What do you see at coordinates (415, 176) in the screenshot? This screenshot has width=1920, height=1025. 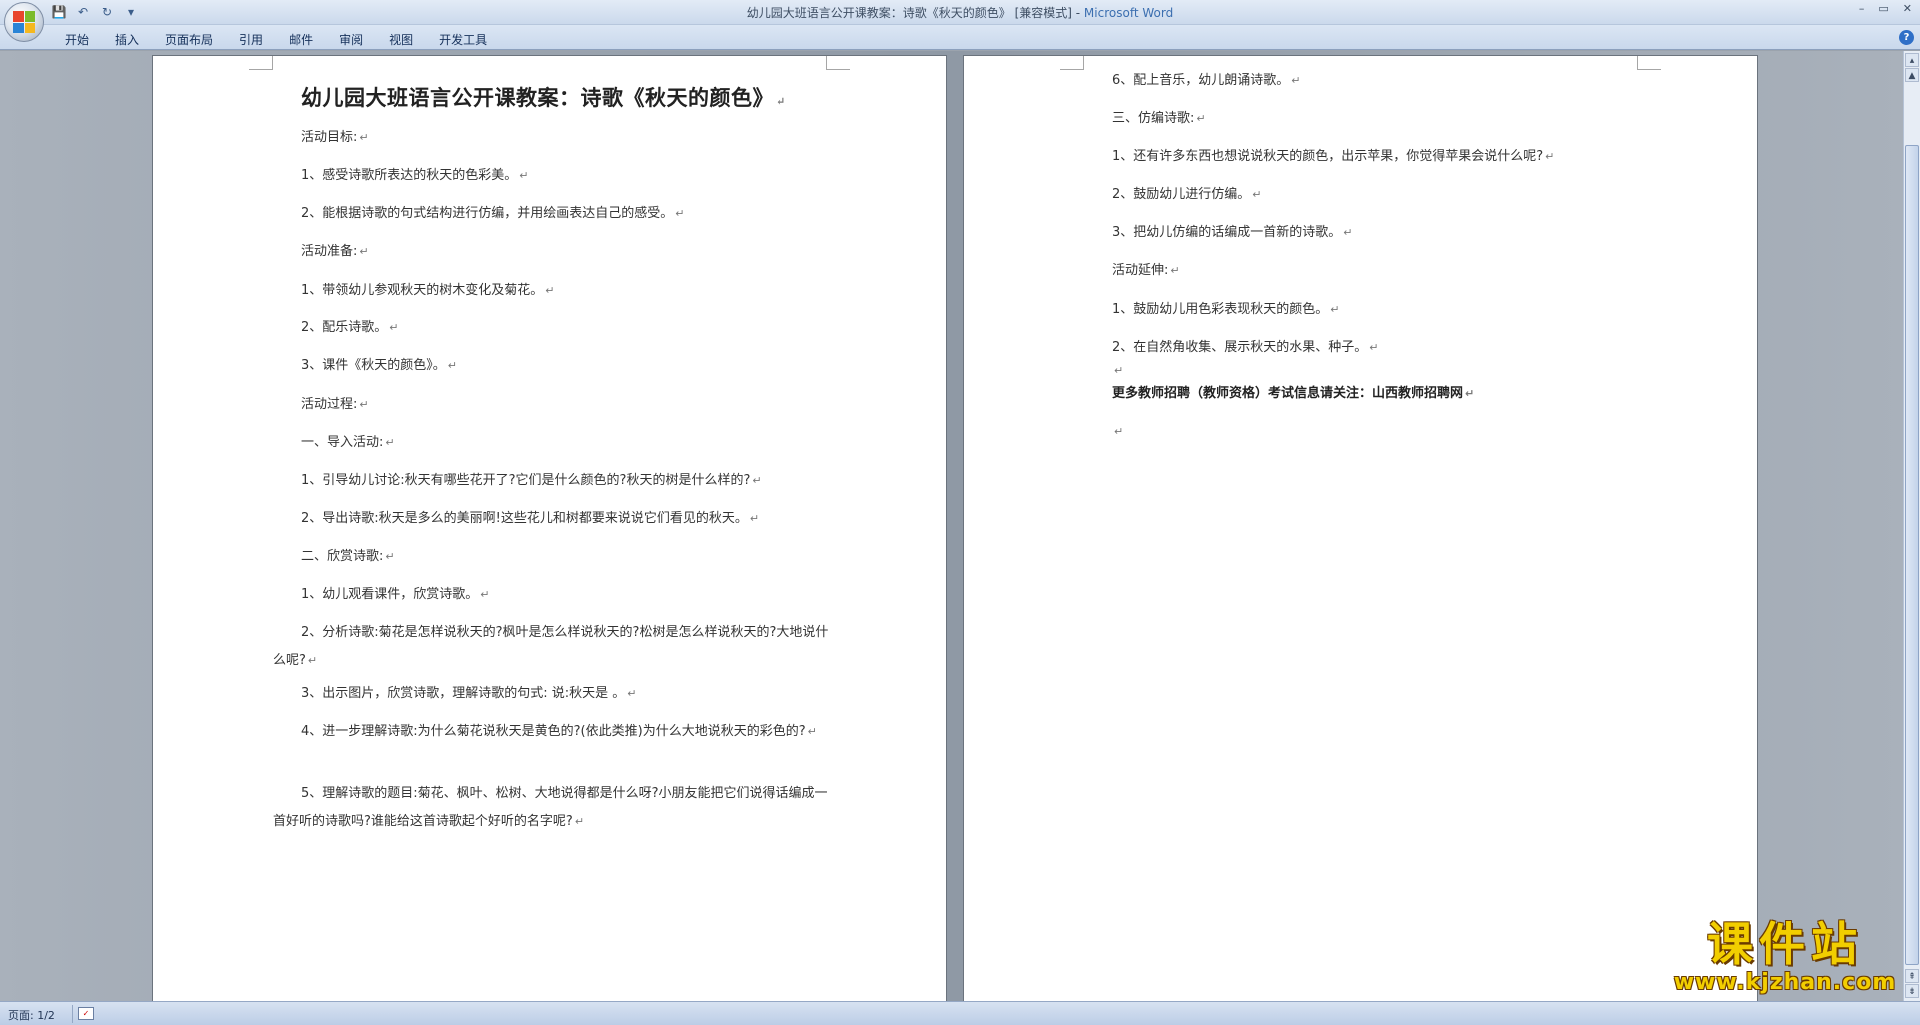 I see `paragraph: 1、感受诗歌所表达的秋天的色彩美。 ↵` at bounding box center [415, 176].